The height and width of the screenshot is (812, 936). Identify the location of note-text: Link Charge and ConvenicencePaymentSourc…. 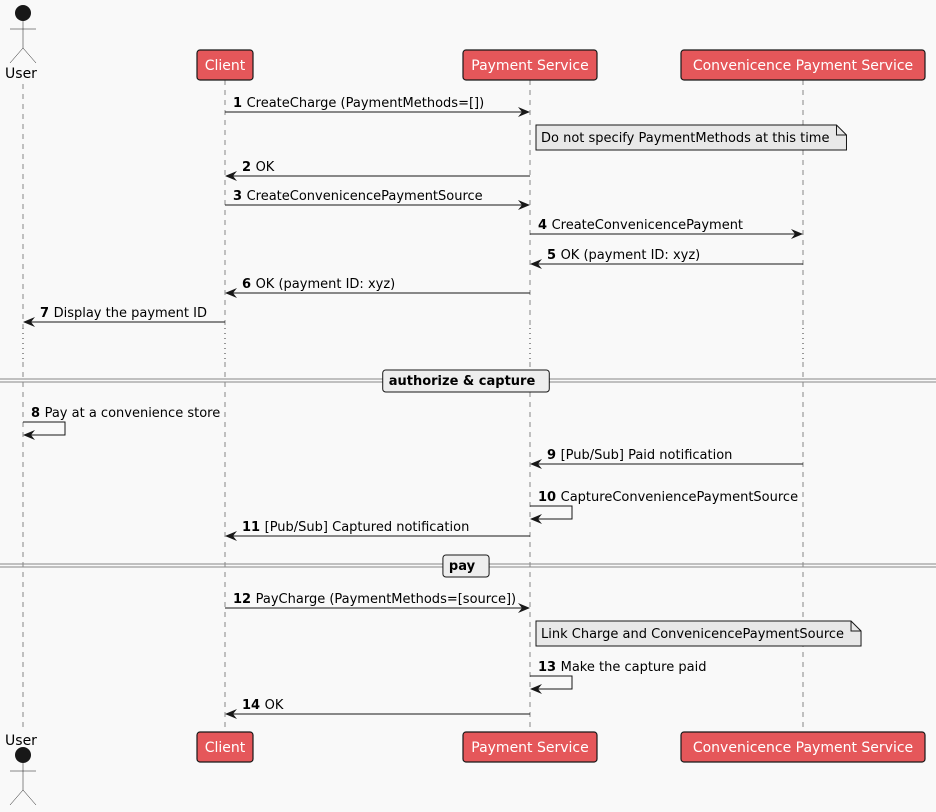
(692, 634).